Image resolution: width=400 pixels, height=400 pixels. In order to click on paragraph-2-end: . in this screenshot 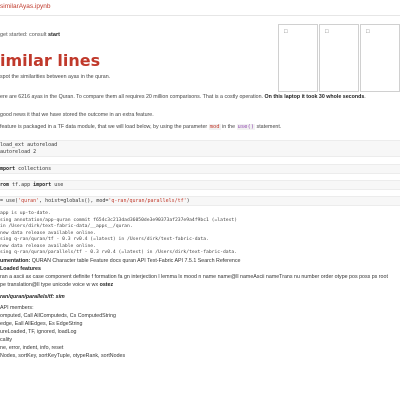, I will do `click(365, 97)`.